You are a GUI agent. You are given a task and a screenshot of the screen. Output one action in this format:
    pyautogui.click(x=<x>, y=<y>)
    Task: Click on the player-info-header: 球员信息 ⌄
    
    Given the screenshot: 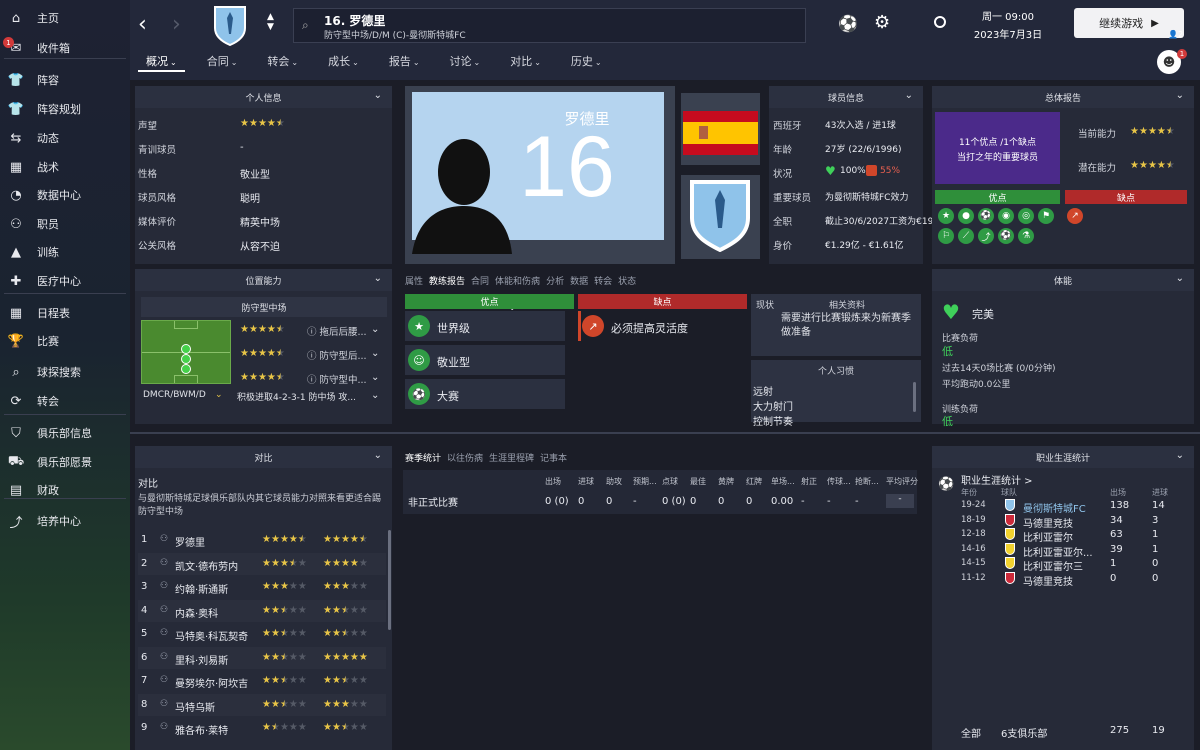 What is the action you would take?
    pyautogui.click(x=846, y=97)
    